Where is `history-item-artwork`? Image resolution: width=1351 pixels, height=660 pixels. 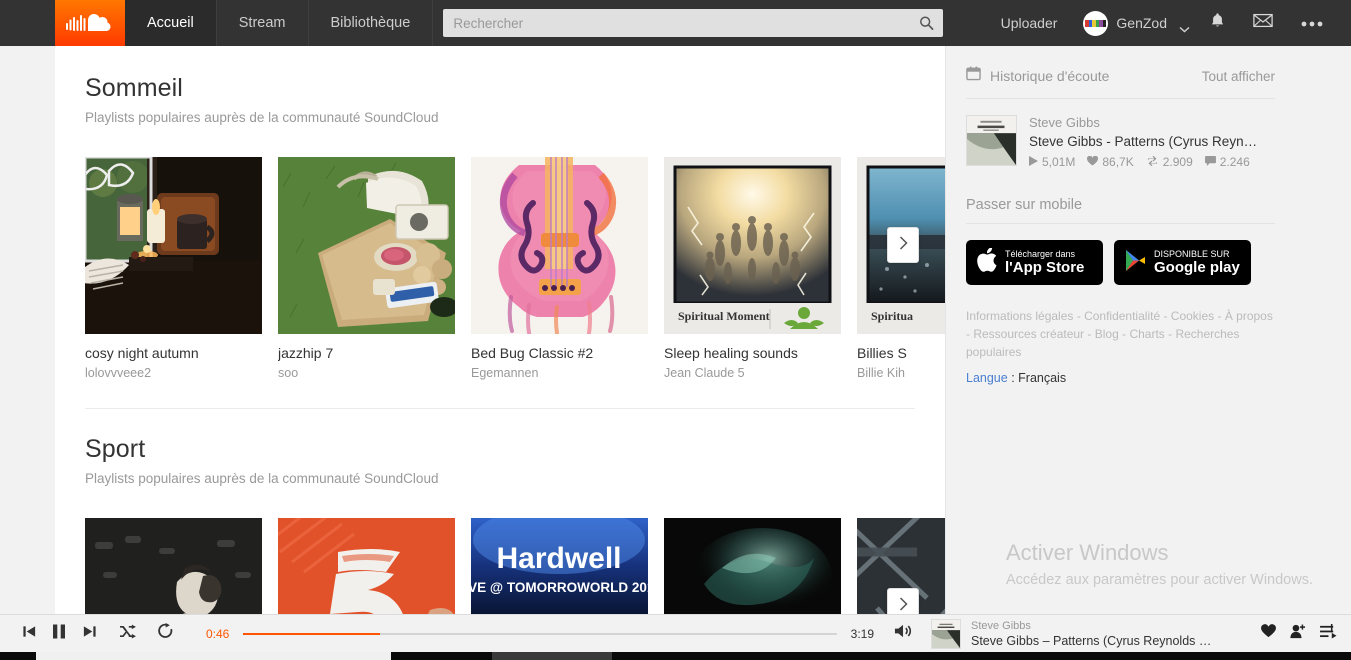 history-item-artwork is located at coordinates (991, 140).